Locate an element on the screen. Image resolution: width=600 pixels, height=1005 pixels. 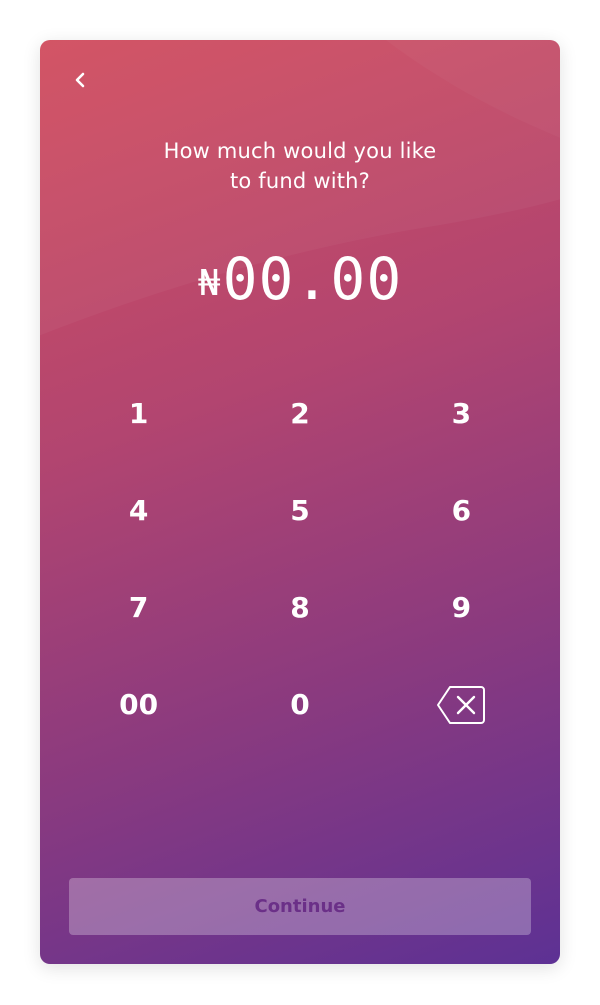
amount-display: ₦00.00 is located at coordinates (300, 279).